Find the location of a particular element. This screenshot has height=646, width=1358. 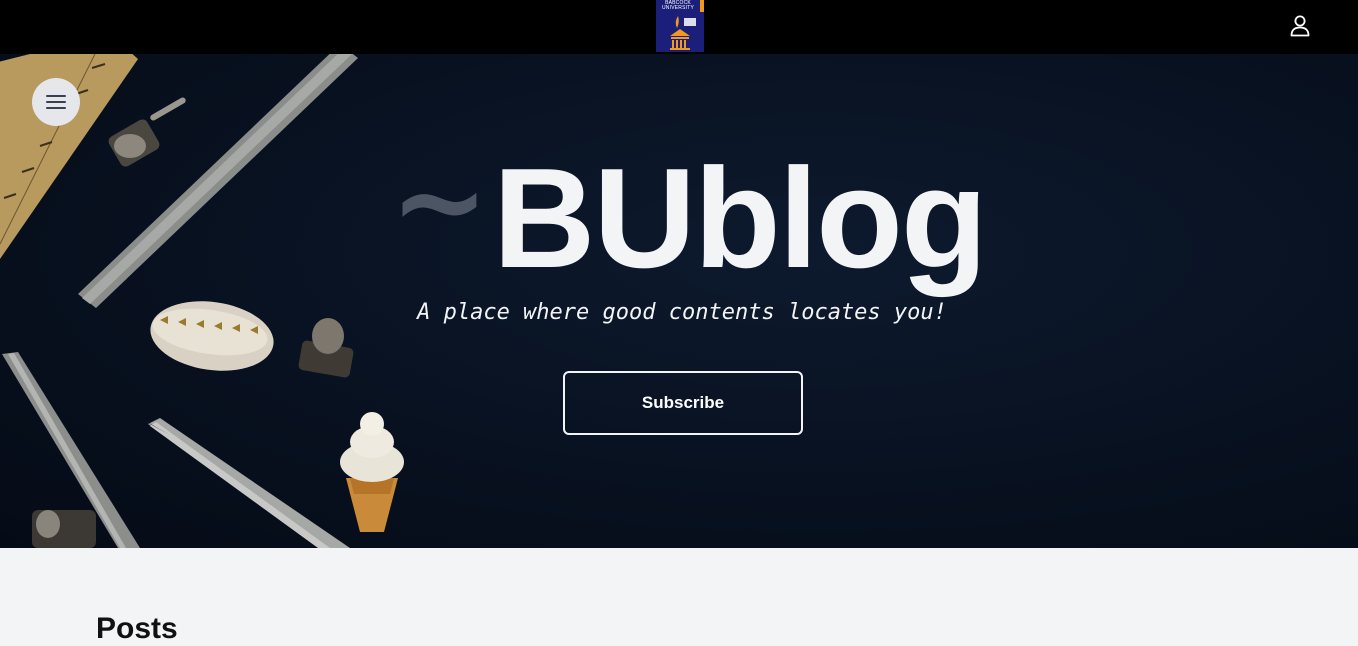

user-icon is located at coordinates (1300, 26).